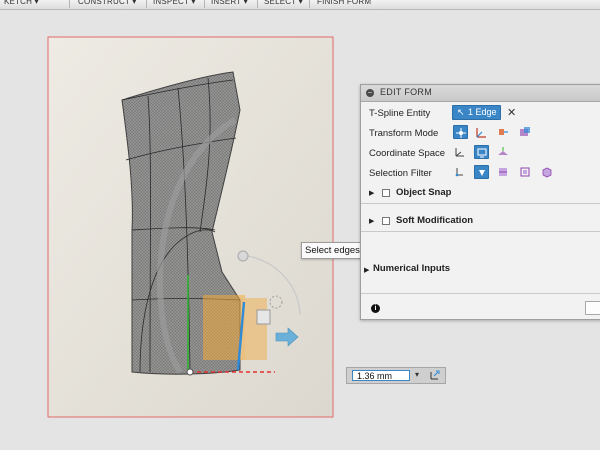 This screenshot has height=450, width=600. What do you see at coordinates (525, 132) in the screenshot?
I see `scale-icon` at bounding box center [525, 132].